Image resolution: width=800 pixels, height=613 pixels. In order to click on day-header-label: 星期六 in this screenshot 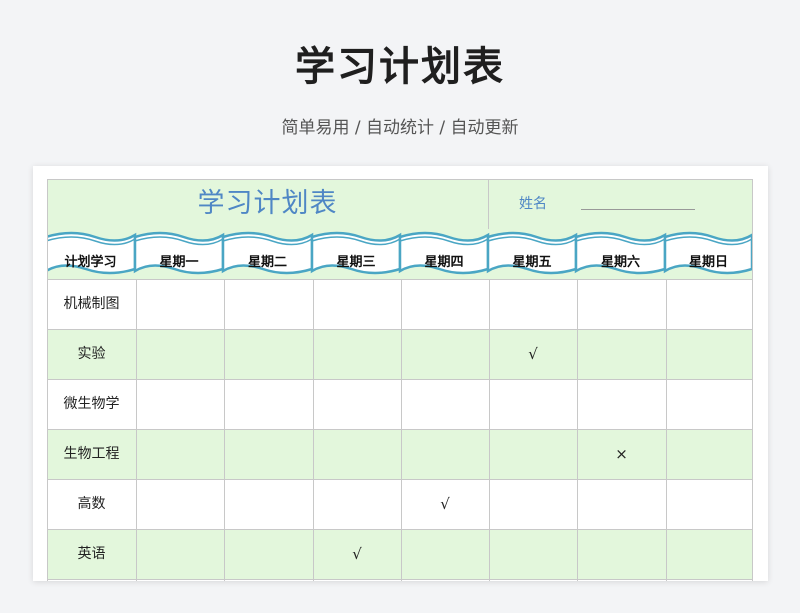, I will do `click(620, 262)`.